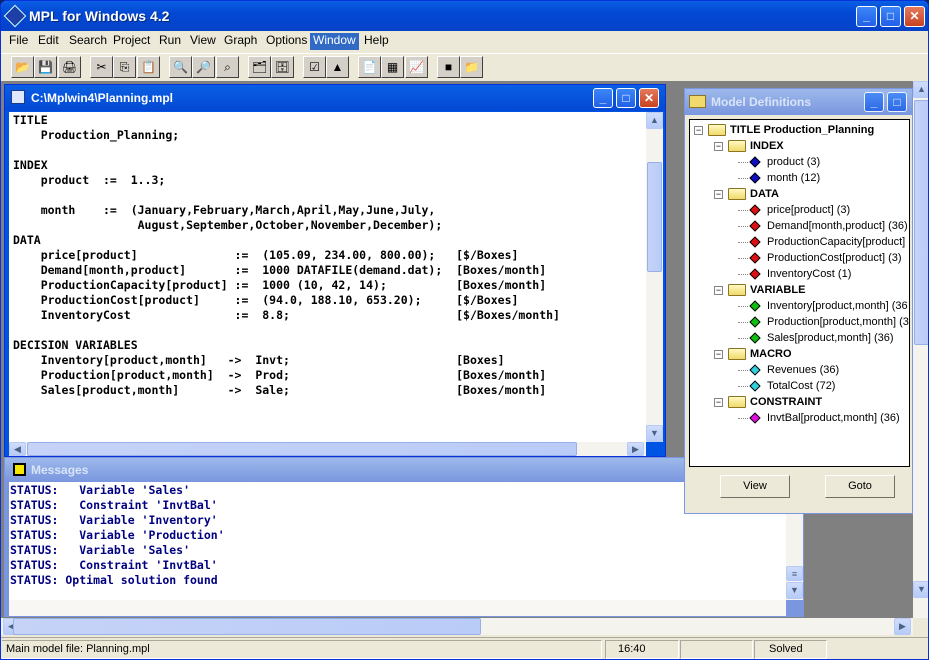 The image size is (929, 660). Describe the element at coordinates (376, 41) in the screenshot. I see `menu-help: Help` at that location.